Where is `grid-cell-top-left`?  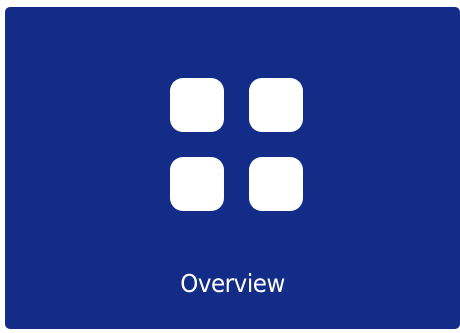 grid-cell-top-left is located at coordinates (197, 105).